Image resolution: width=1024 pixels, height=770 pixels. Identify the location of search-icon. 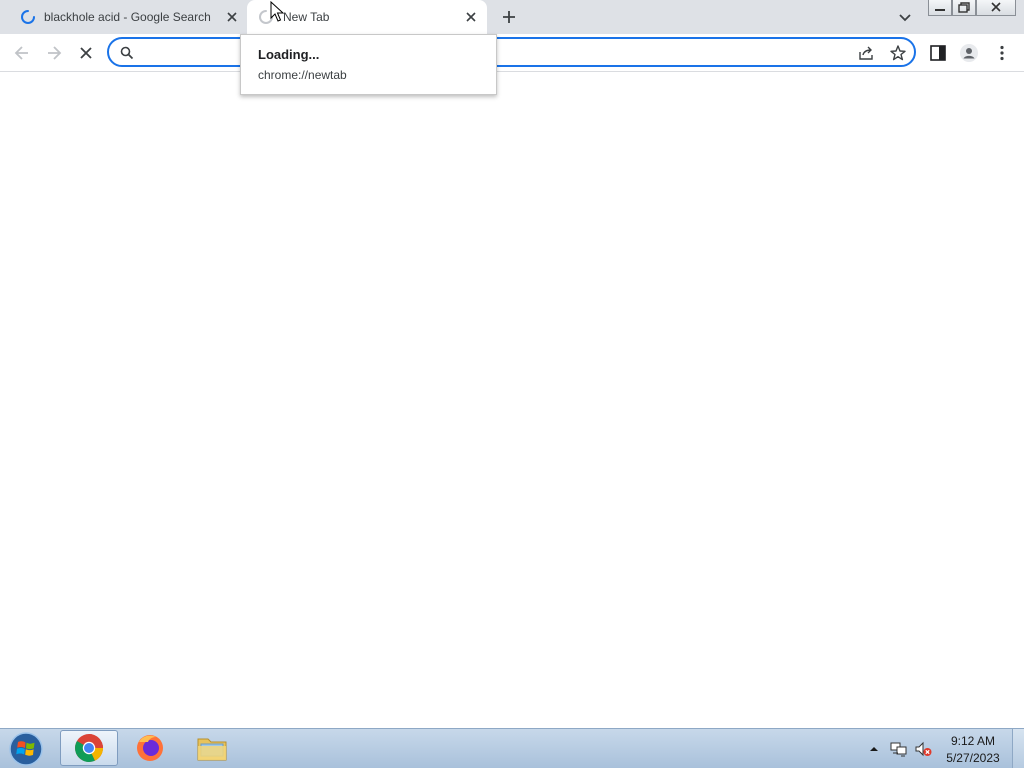
(127, 53).